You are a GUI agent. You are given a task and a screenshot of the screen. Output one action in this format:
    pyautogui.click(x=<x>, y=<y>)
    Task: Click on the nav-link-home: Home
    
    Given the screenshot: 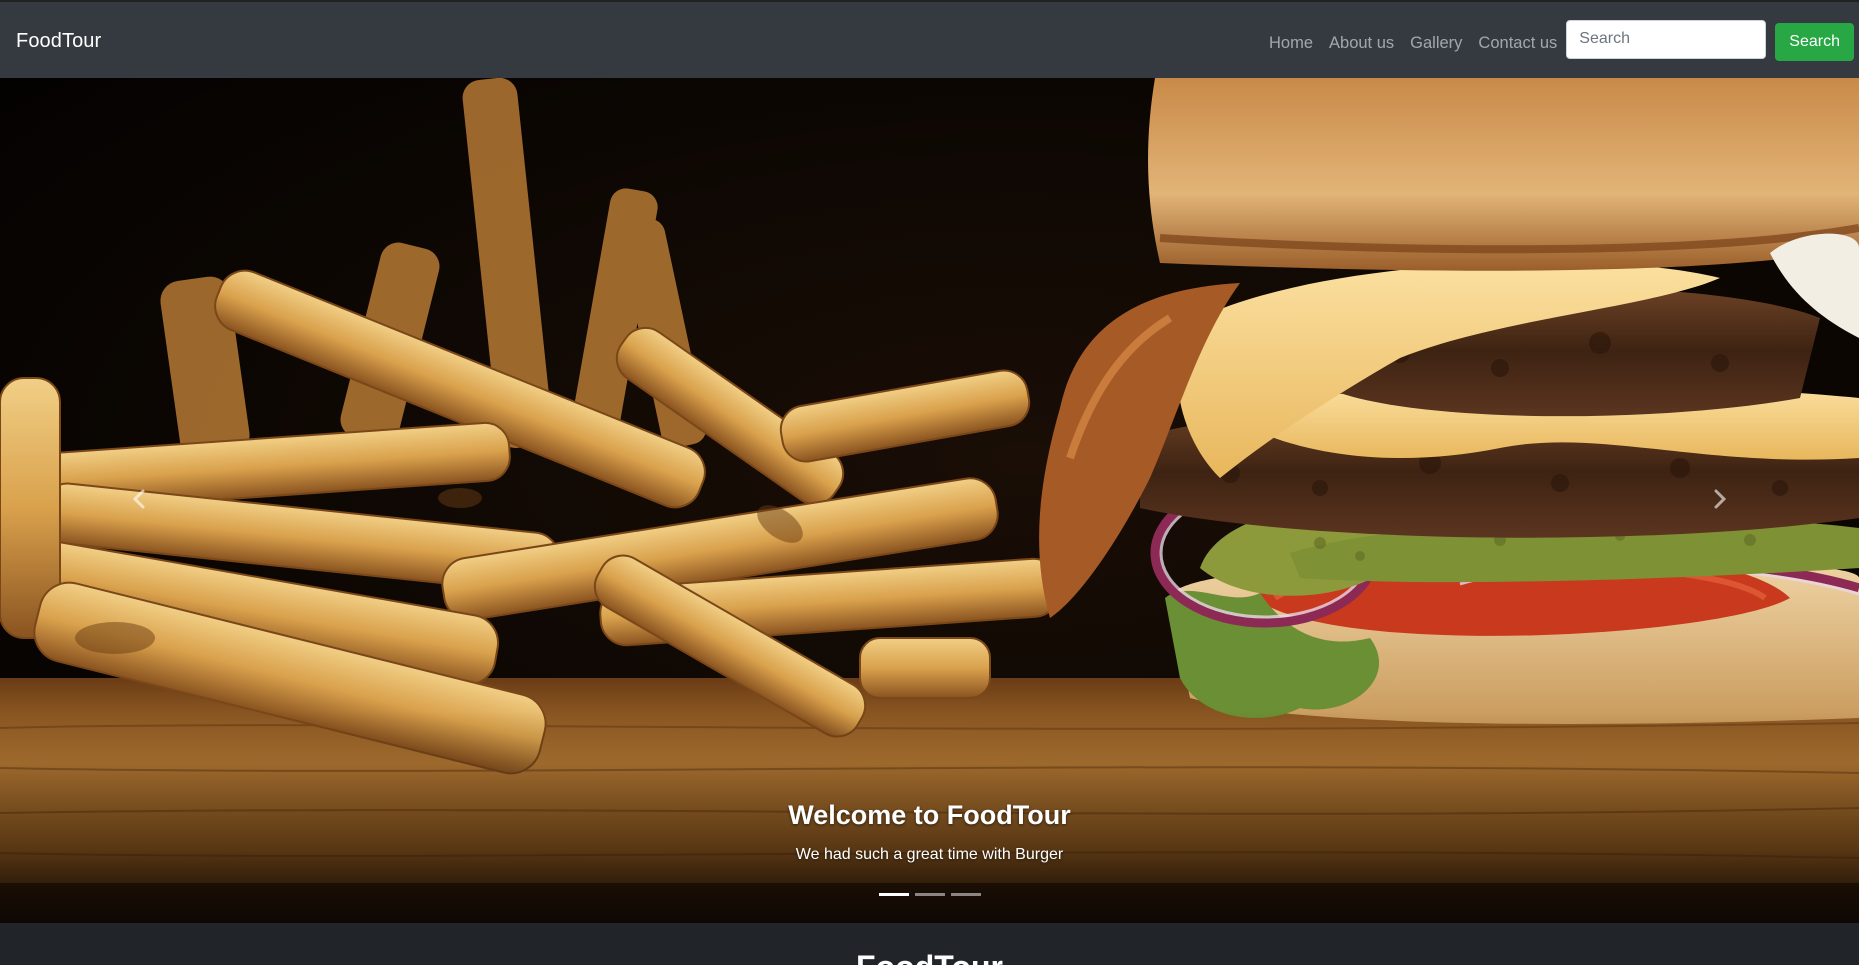 What is the action you would take?
    pyautogui.click(x=1291, y=43)
    